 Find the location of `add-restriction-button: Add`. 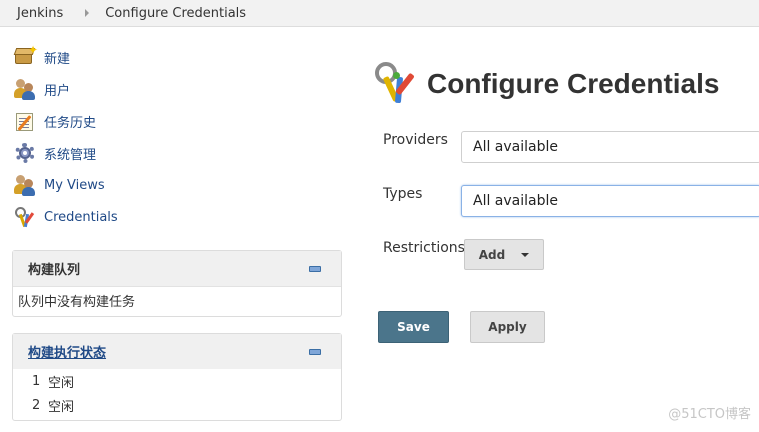

add-restriction-button: Add is located at coordinates (504, 254).